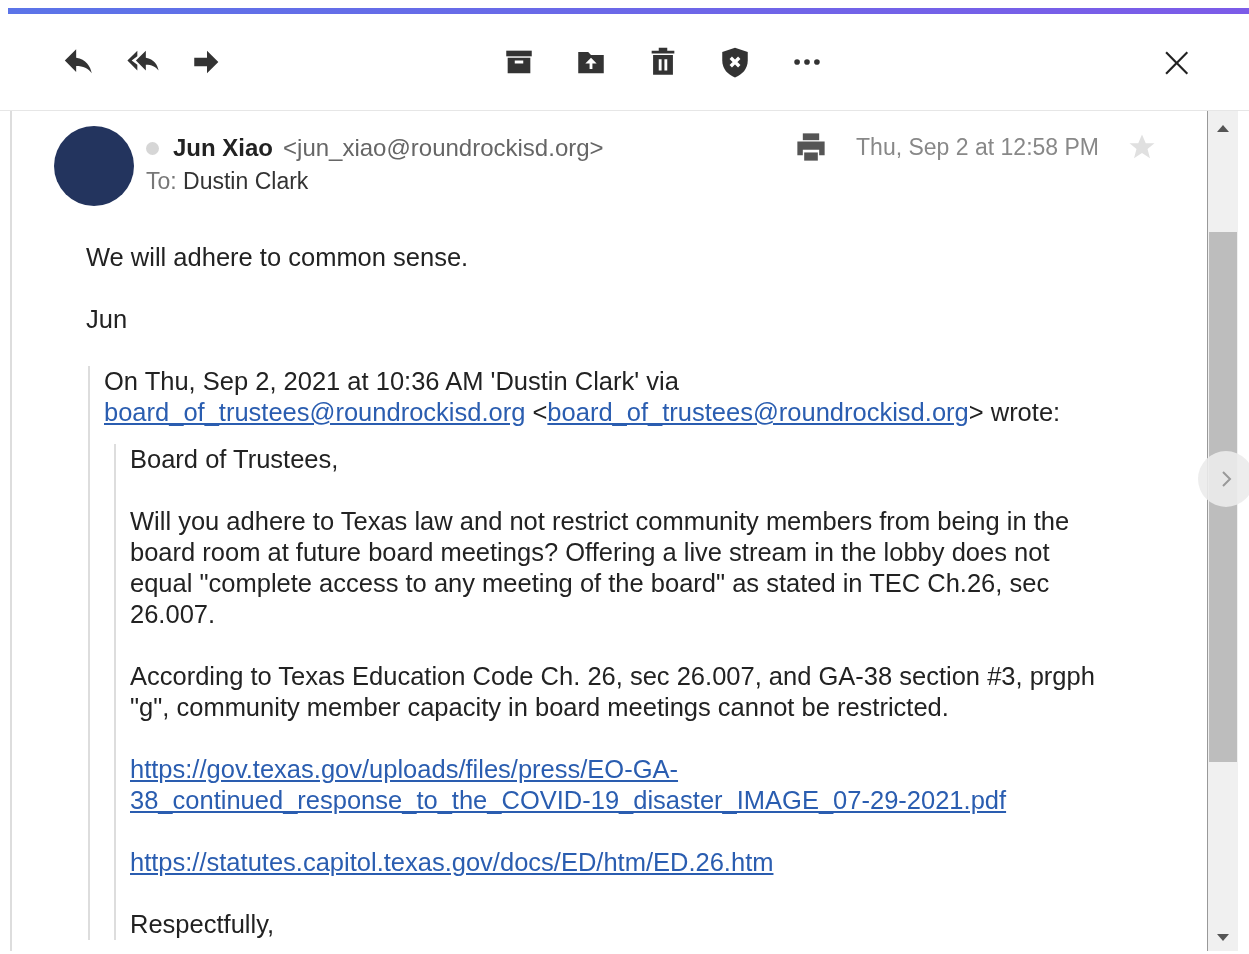 The width and height of the screenshot is (1249, 954). Describe the element at coordinates (278, 257) in the screenshot. I see `message-text: We will adhere to common sense.` at that location.